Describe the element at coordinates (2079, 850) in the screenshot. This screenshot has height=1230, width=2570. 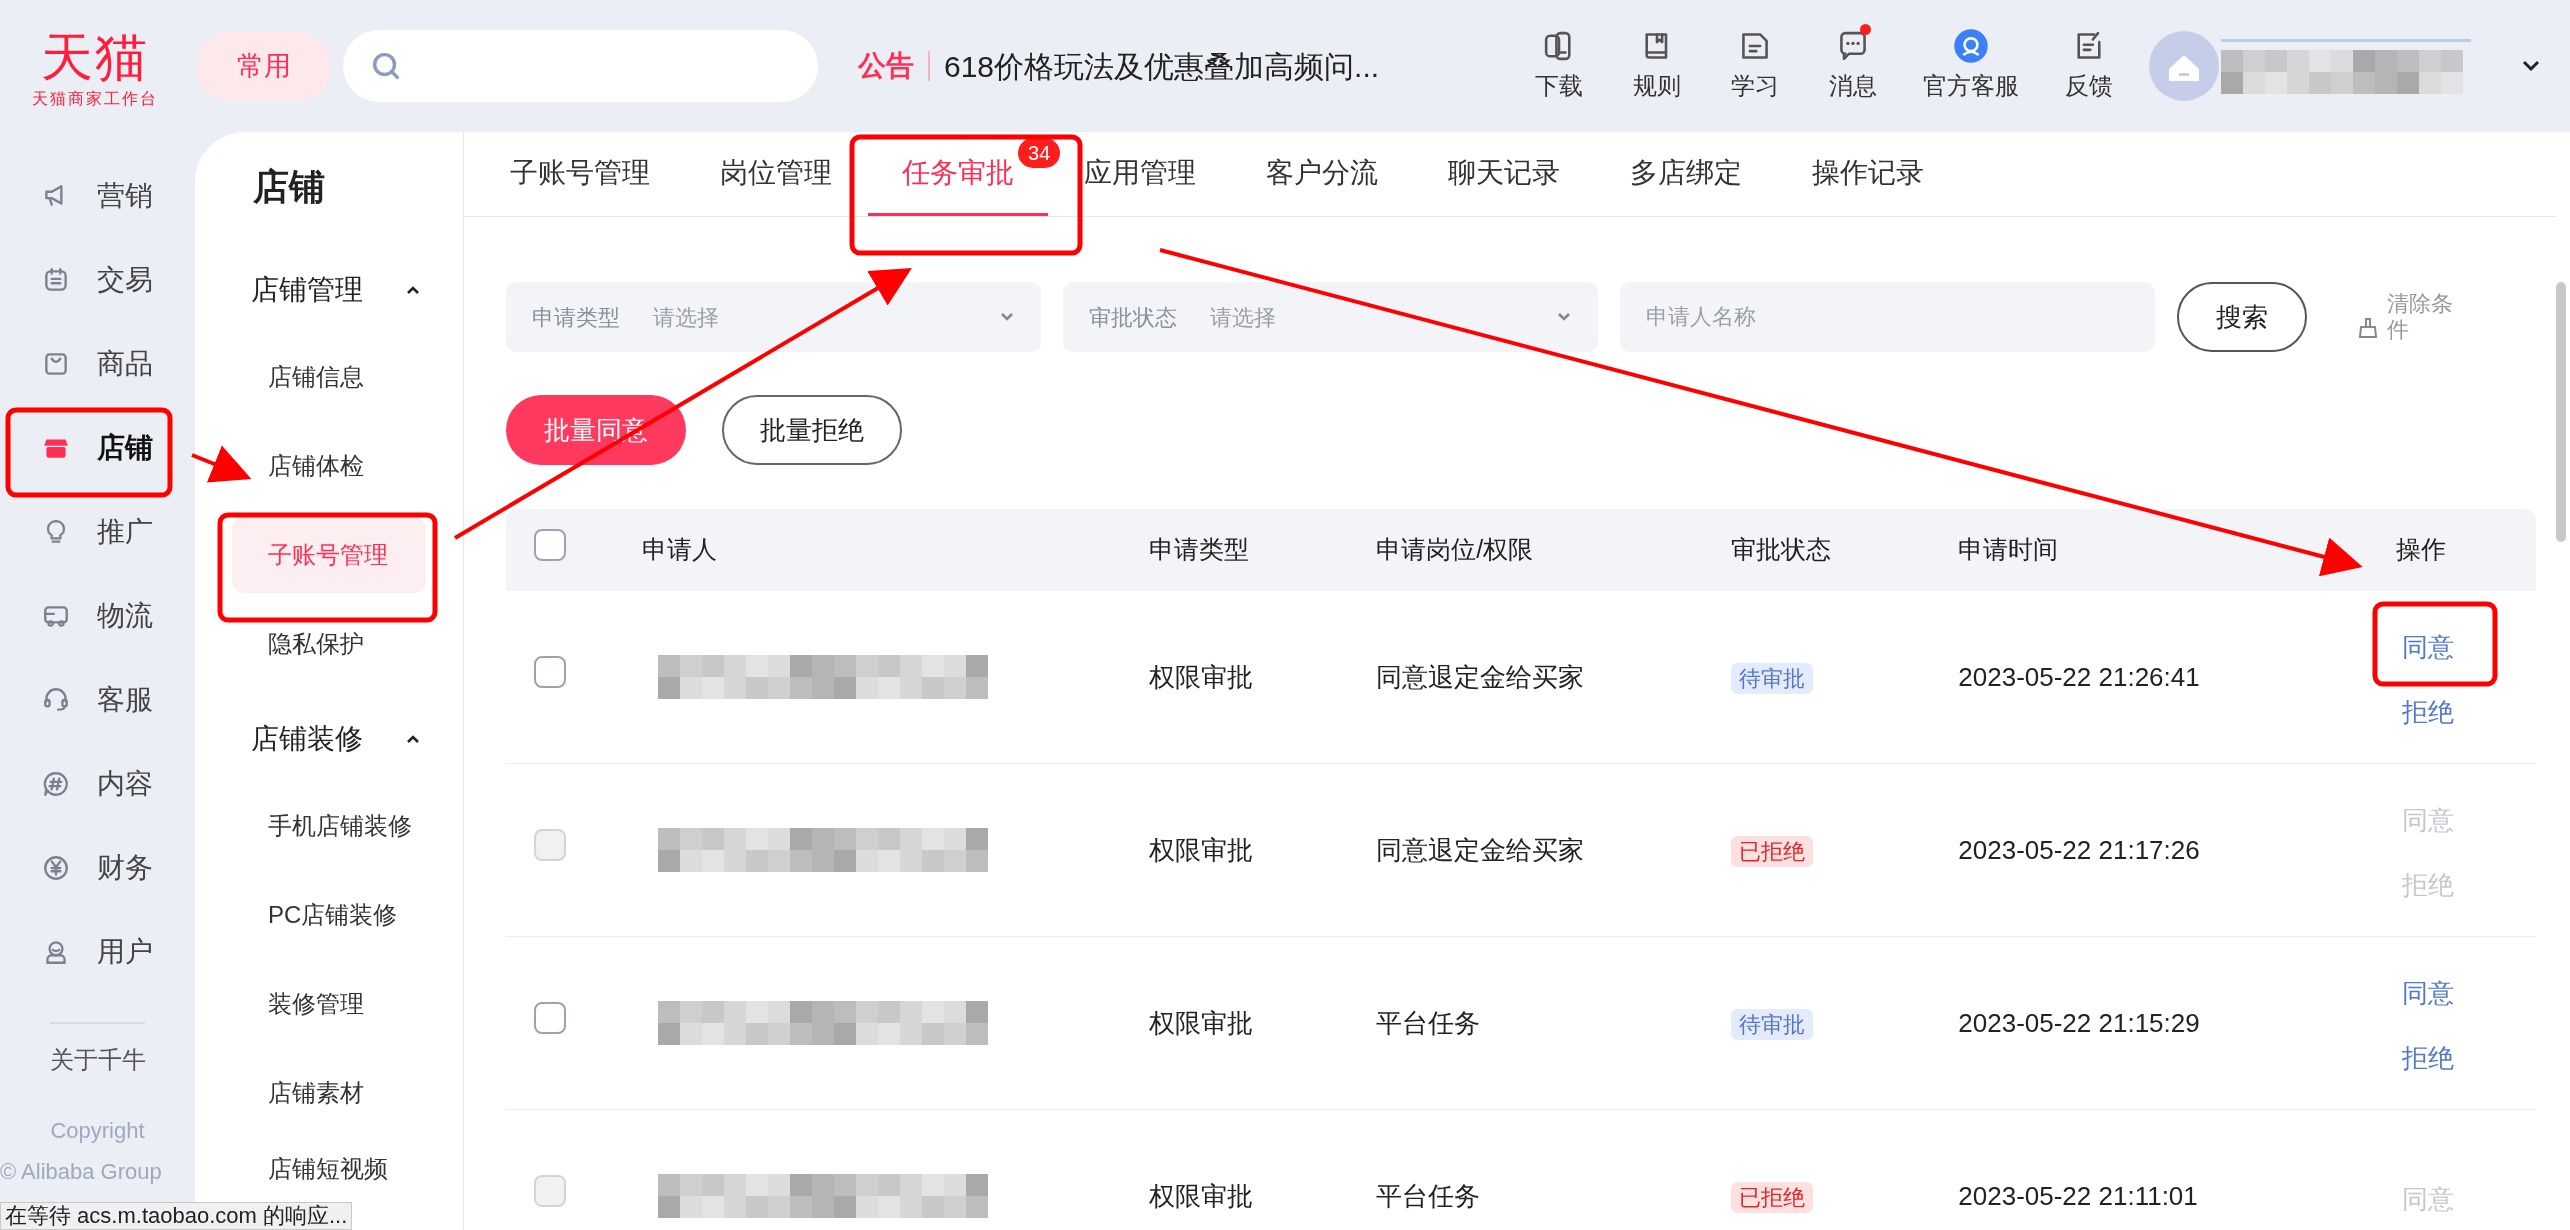
I see `table-cell-text: 2023-05-22 21:17:26` at that location.